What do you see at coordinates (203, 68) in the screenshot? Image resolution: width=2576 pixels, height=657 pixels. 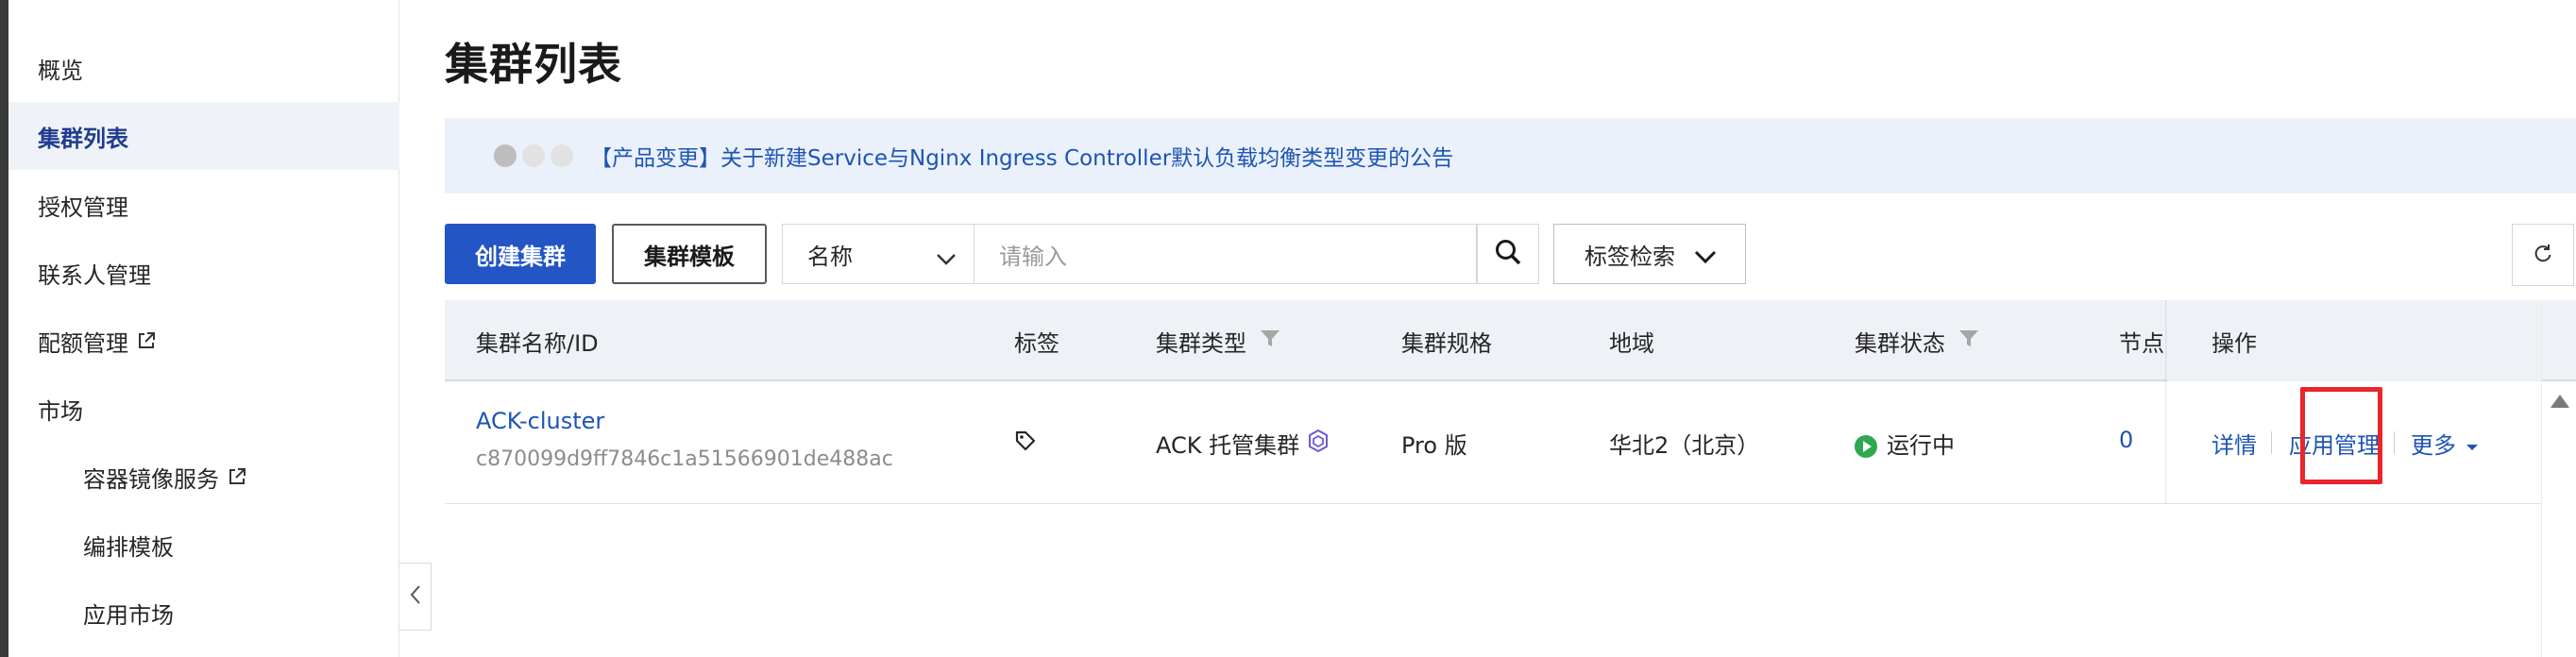 I see `sidebar-item-overview: 概览` at bounding box center [203, 68].